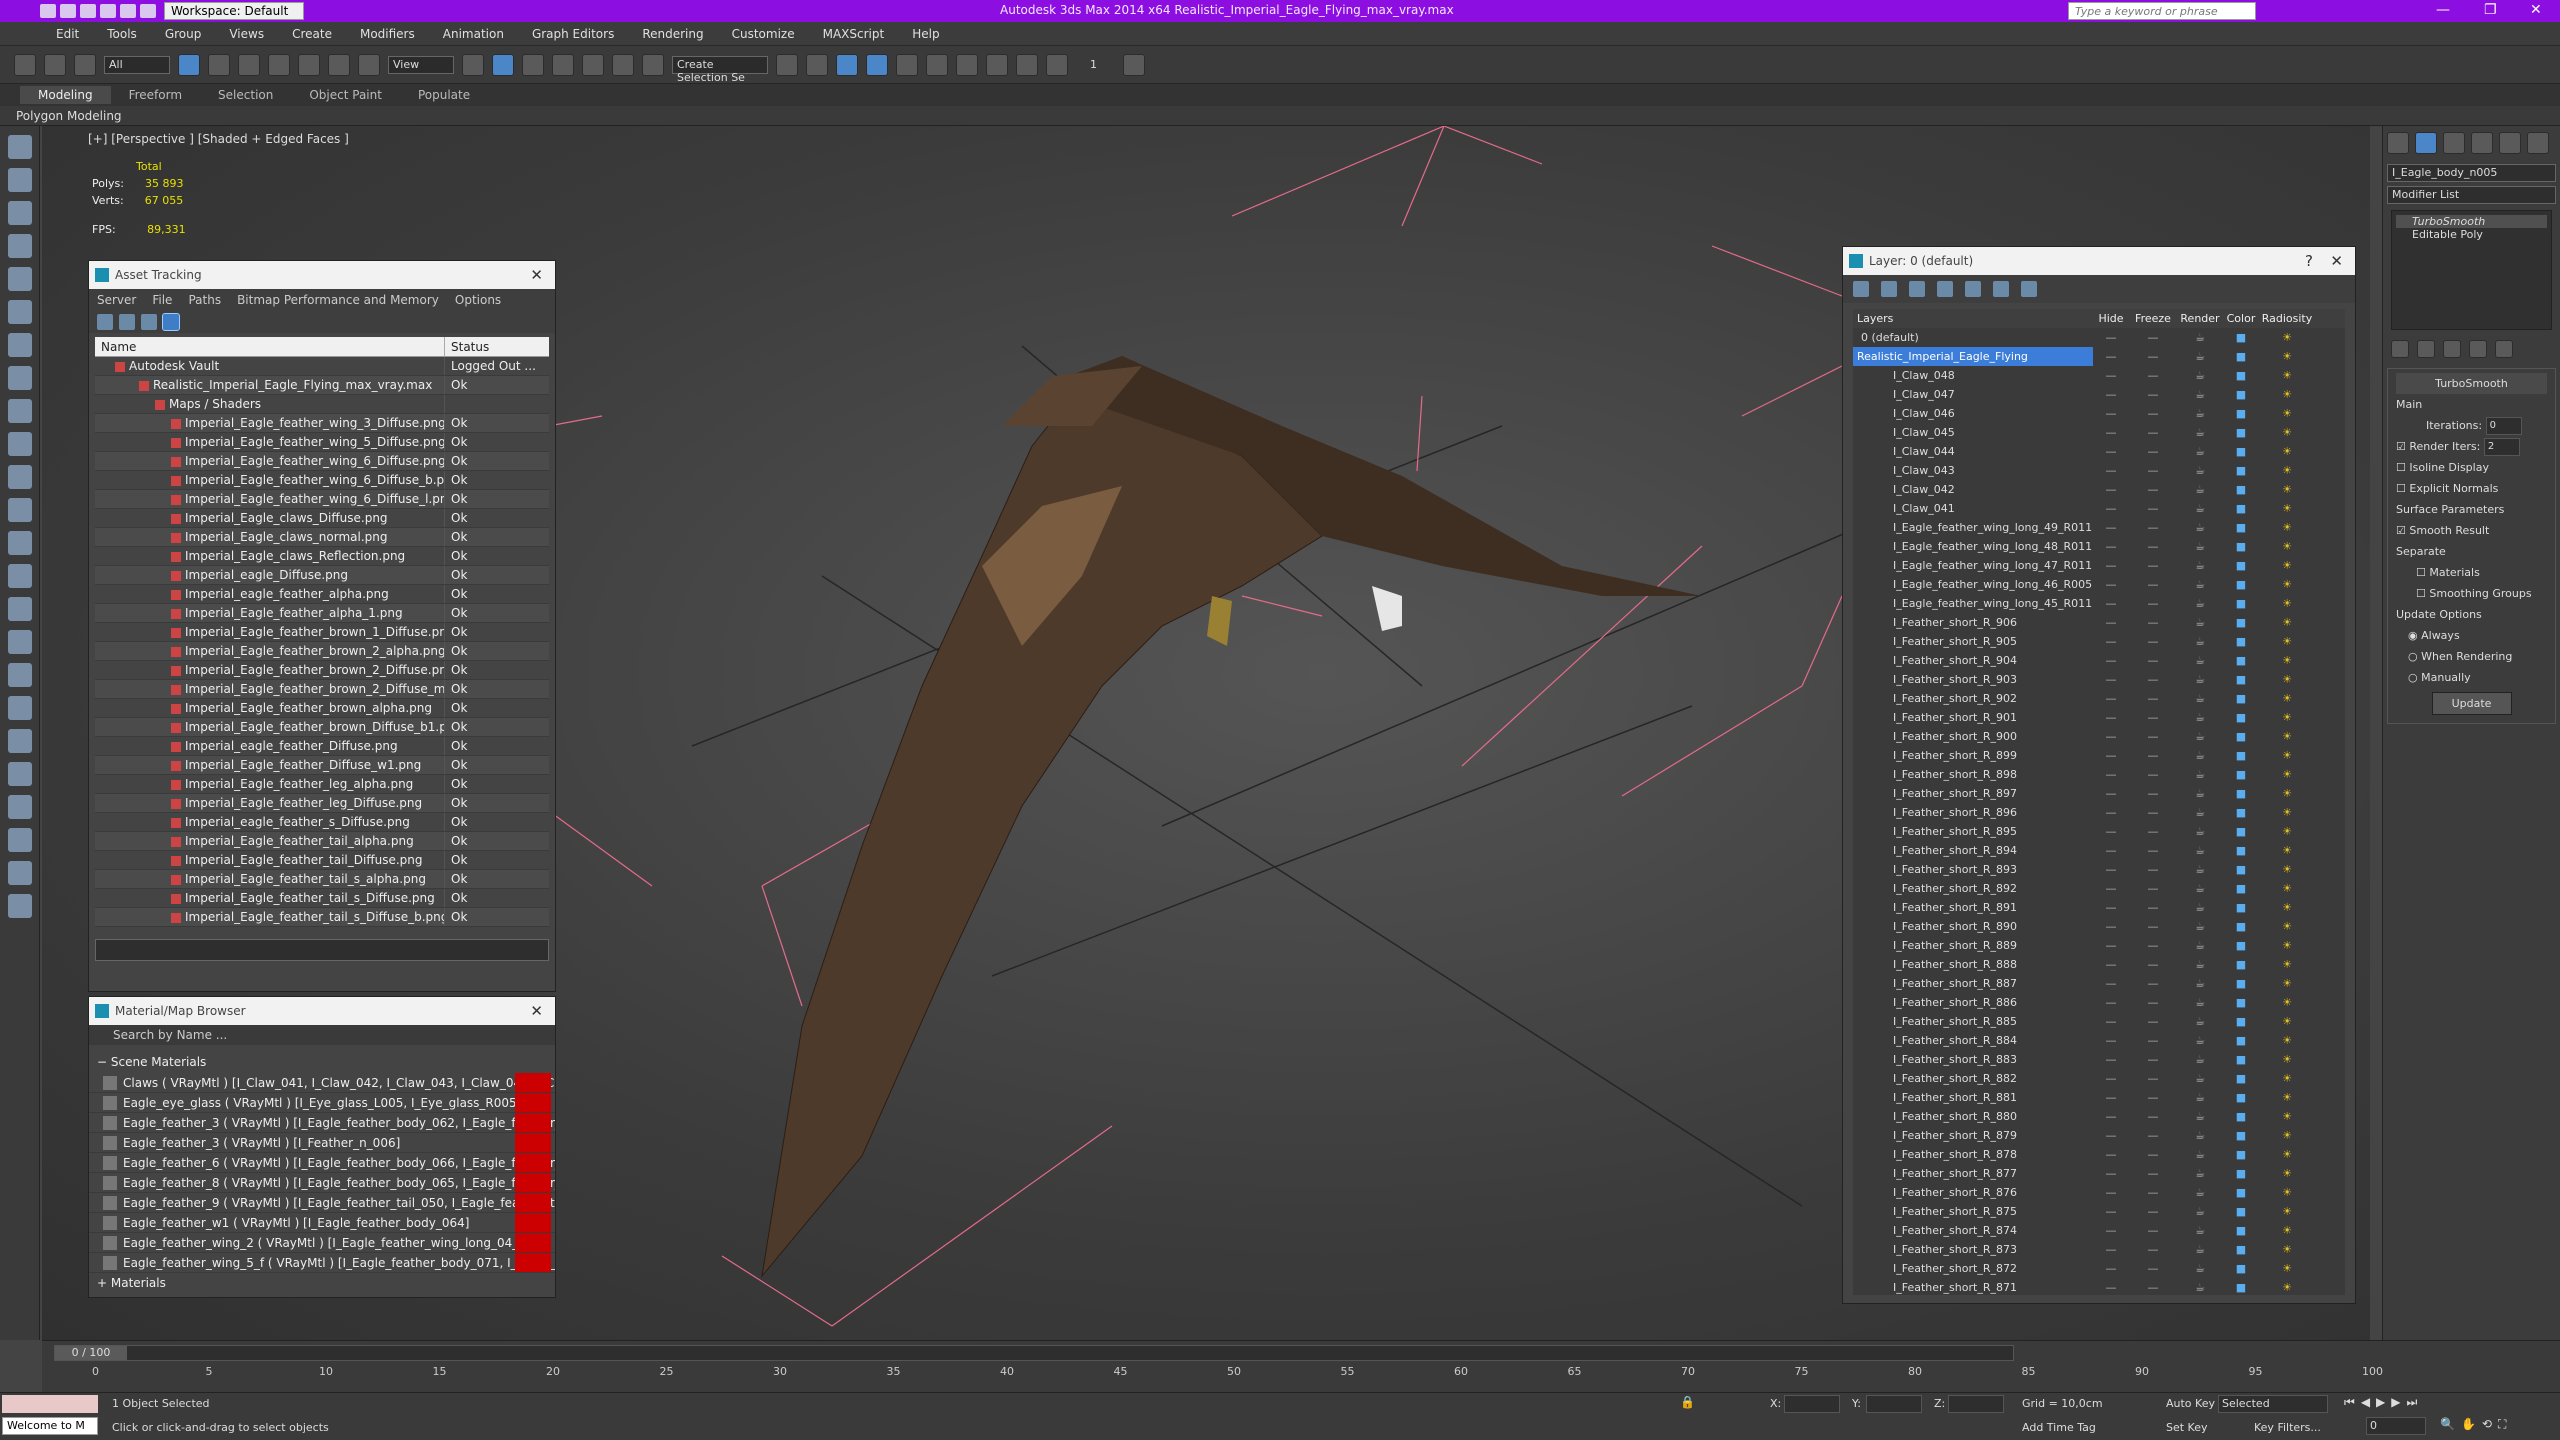  What do you see at coordinates (2413, 677) in the screenshot?
I see `manually-radio: ○` at bounding box center [2413, 677].